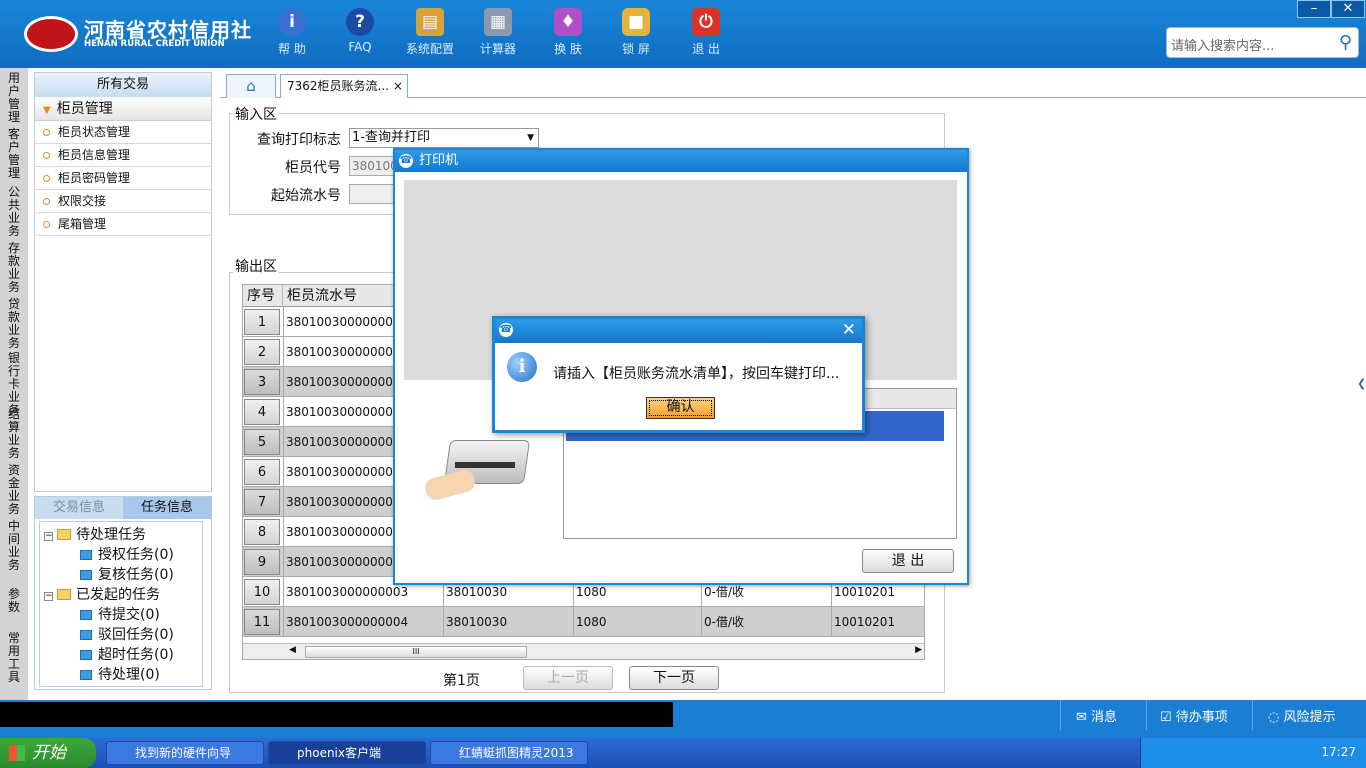  What do you see at coordinates (82, 201) in the screenshot?
I see `sidebar-item-label: 权限交接` at bounding box center [82, 201].